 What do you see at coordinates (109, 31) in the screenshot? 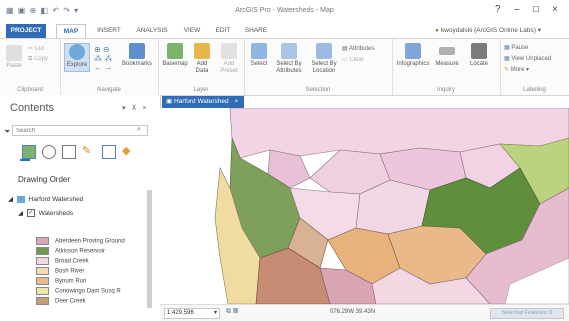
I see `tab-insert: INSERT` at bounding box center [109, 31].